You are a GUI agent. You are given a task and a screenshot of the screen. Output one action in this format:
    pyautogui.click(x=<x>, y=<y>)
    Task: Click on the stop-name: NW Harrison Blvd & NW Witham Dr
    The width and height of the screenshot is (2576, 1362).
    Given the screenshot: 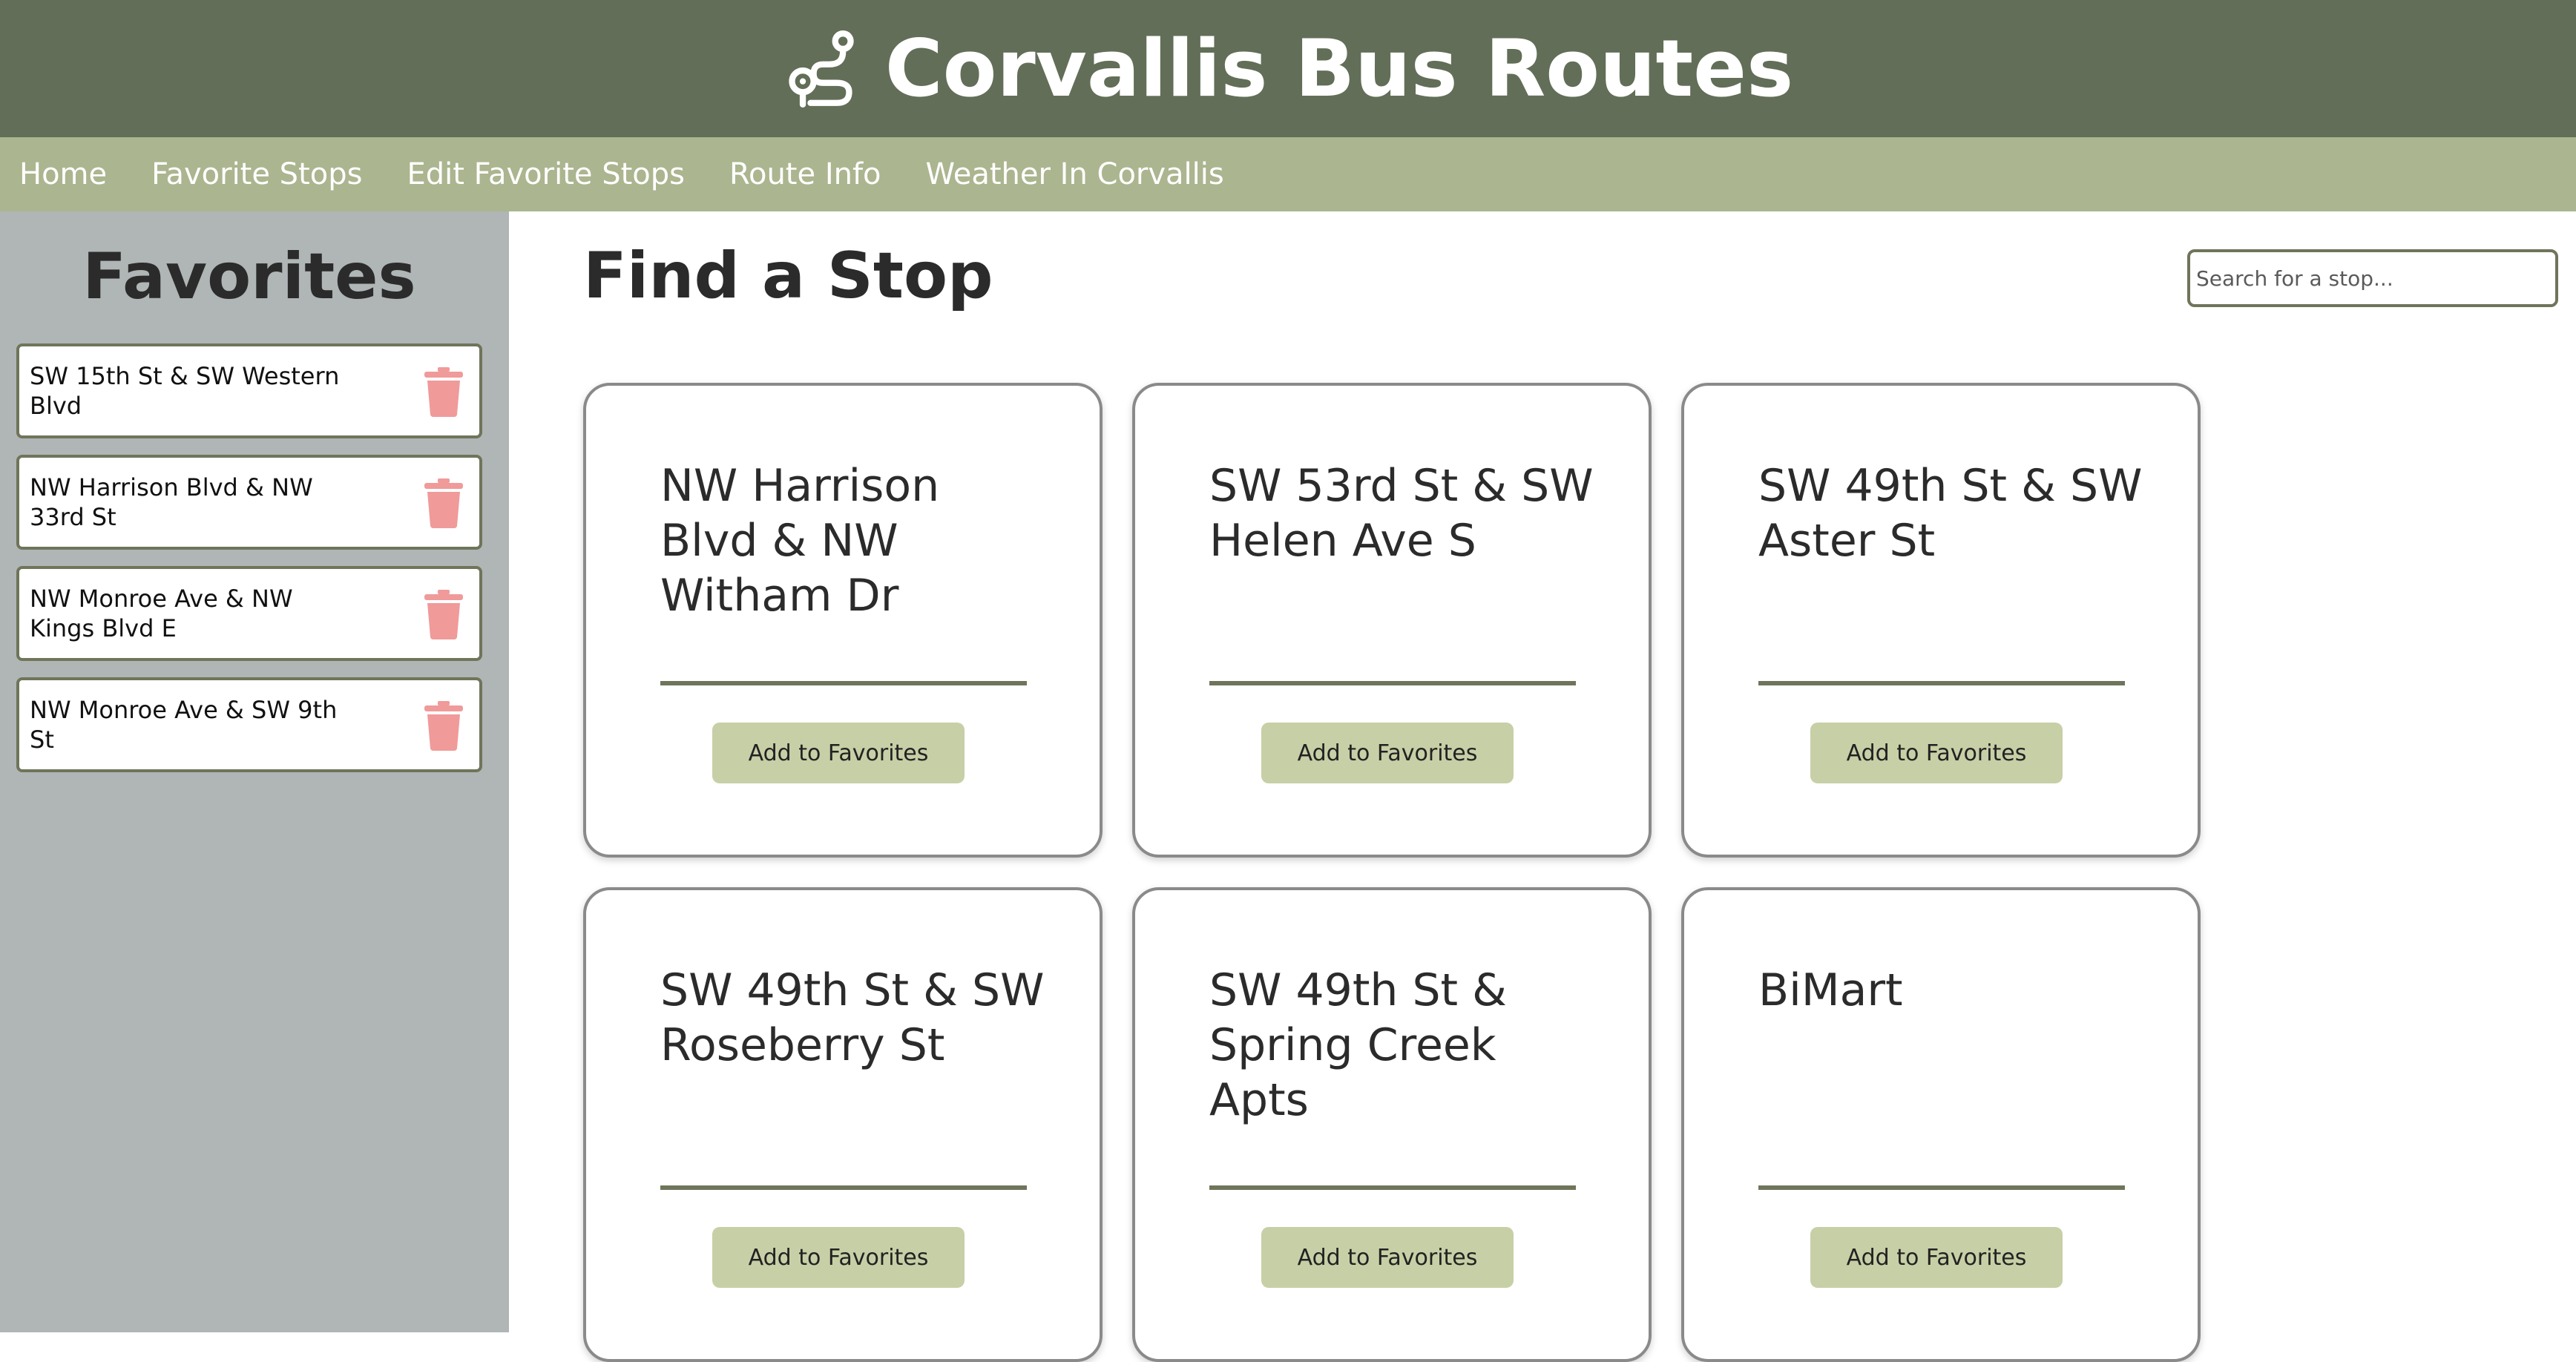 What is the action you would take?
    pyautogui.click(x=800, y=541)
    